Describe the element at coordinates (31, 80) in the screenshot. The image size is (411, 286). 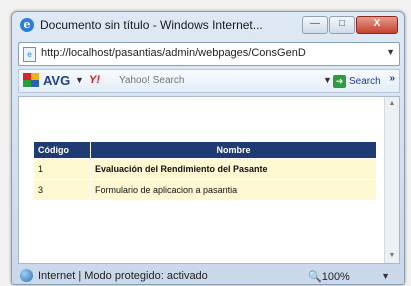
I see `avg-logo-icon` at that location.